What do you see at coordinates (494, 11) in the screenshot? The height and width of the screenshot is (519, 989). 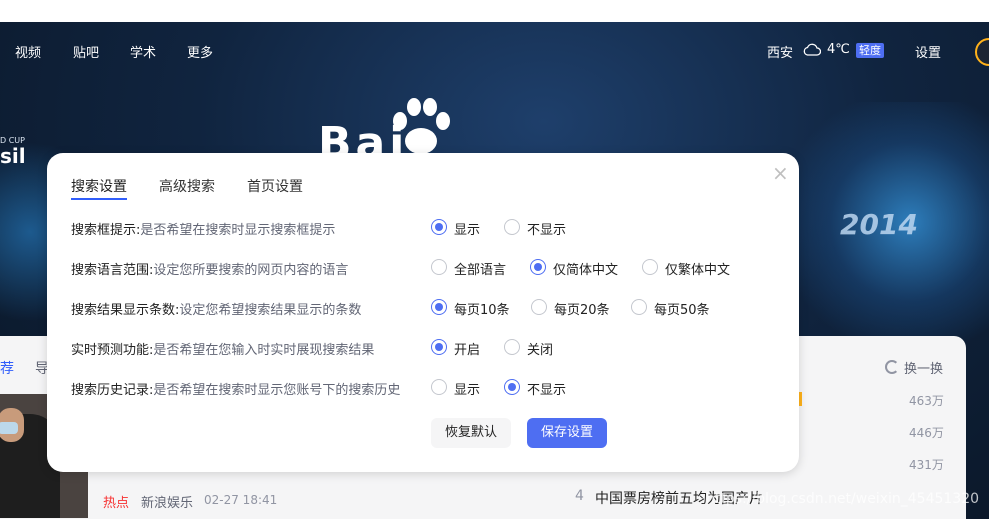 I see `top-strip` at bounding box center [494, 11].